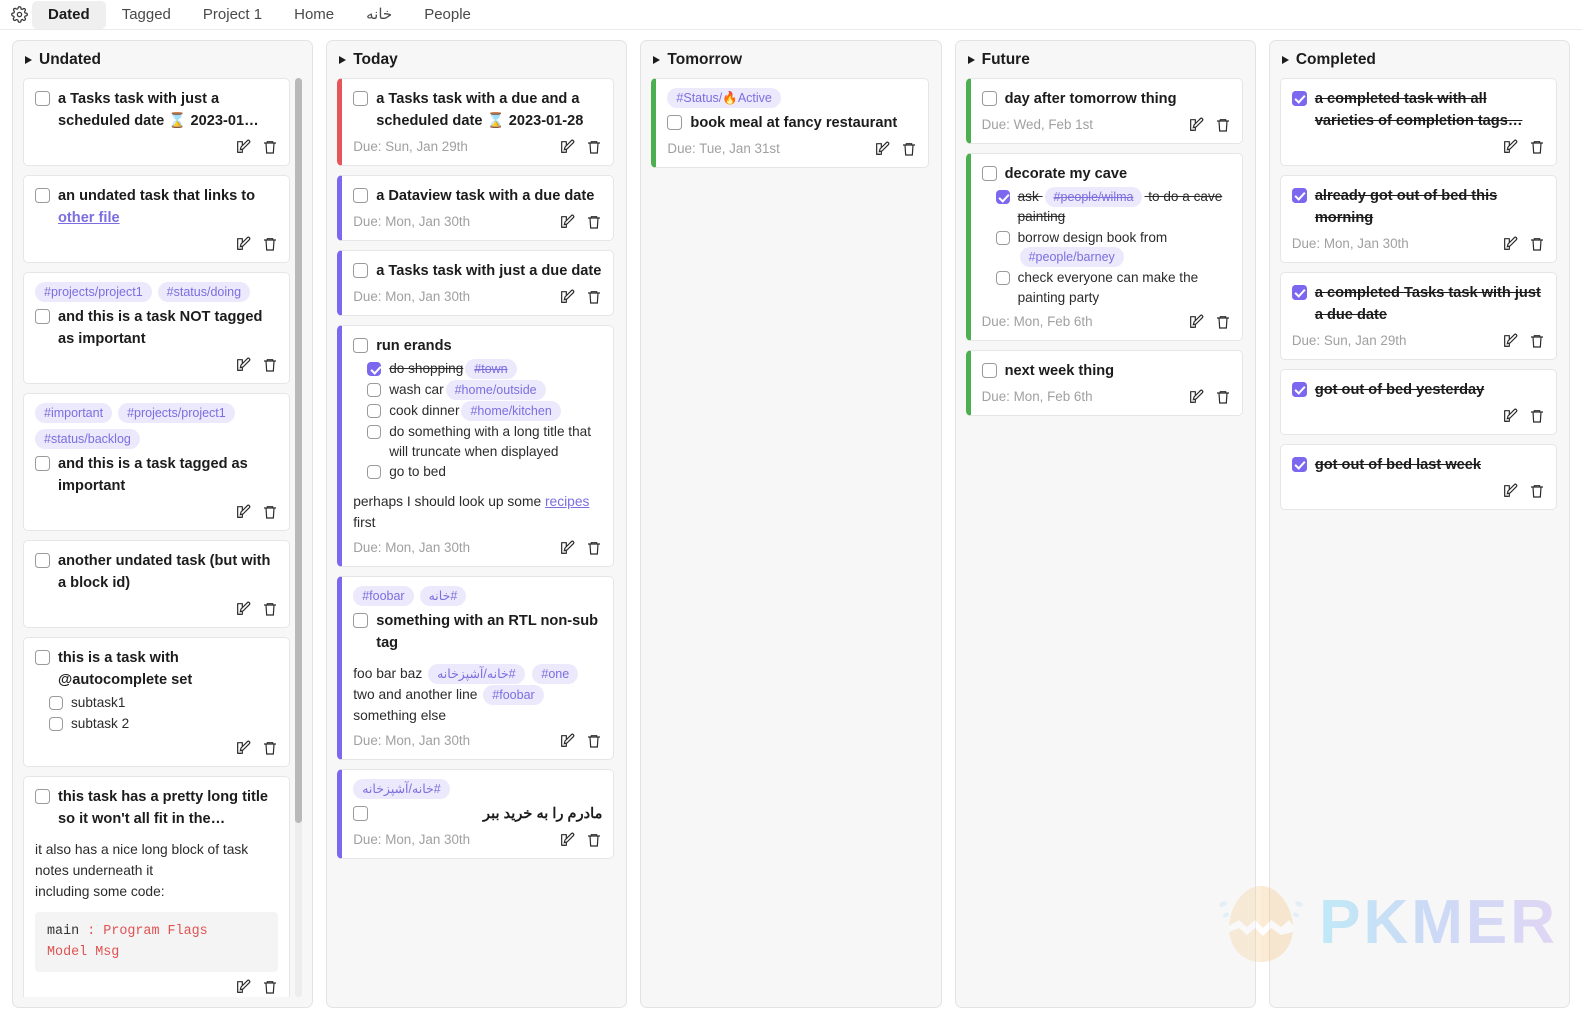  What do you see at coordinates (567, 501) in the screenshot?
I see `note-link: recipes` at bounding box center [567, 501].